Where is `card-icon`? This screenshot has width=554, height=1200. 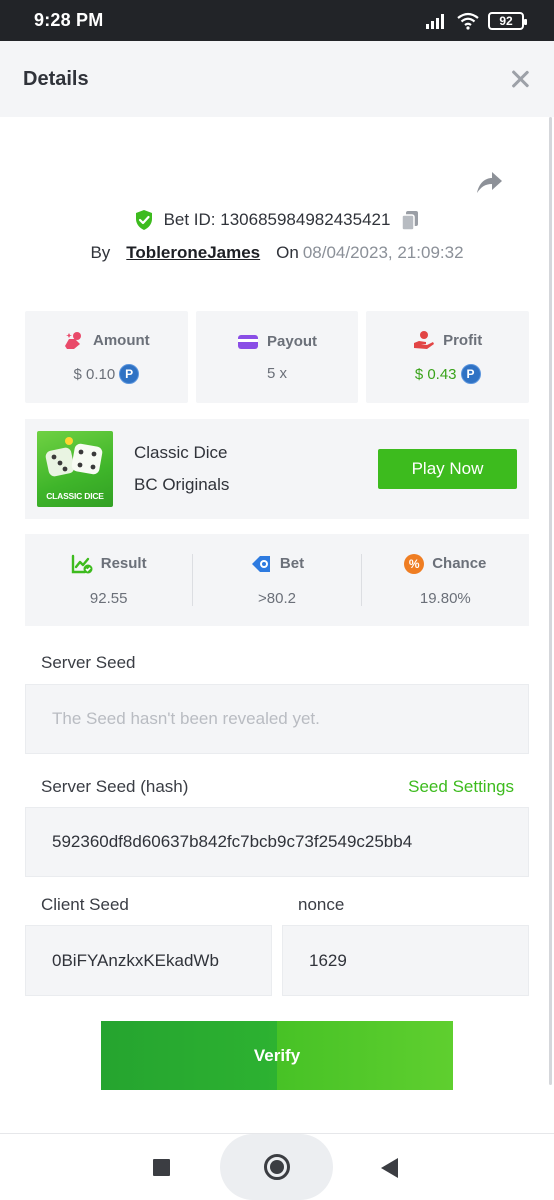 card-icon is located at coordinates (248, 341).